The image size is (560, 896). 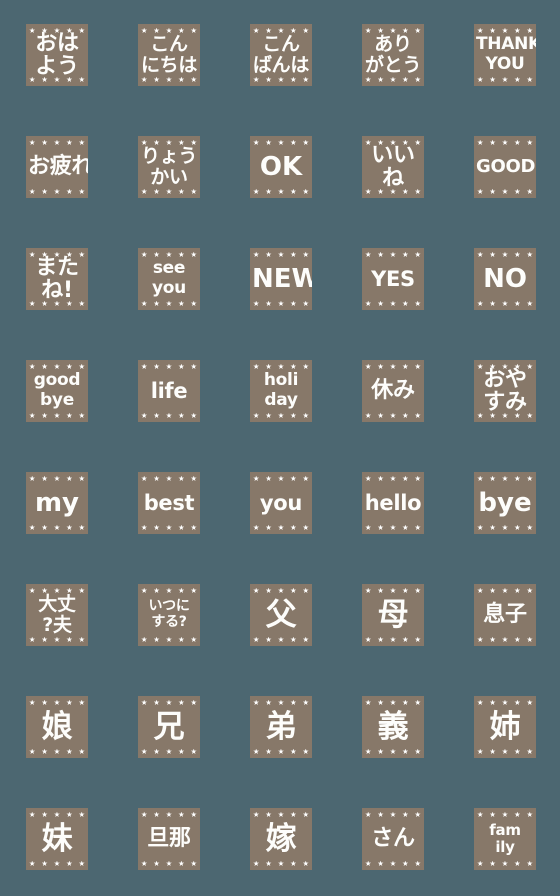 What do you see at coordinates (281, 615) in the screenshot?
I see `emoji-tile: 父` at bounding box center [281, 615].